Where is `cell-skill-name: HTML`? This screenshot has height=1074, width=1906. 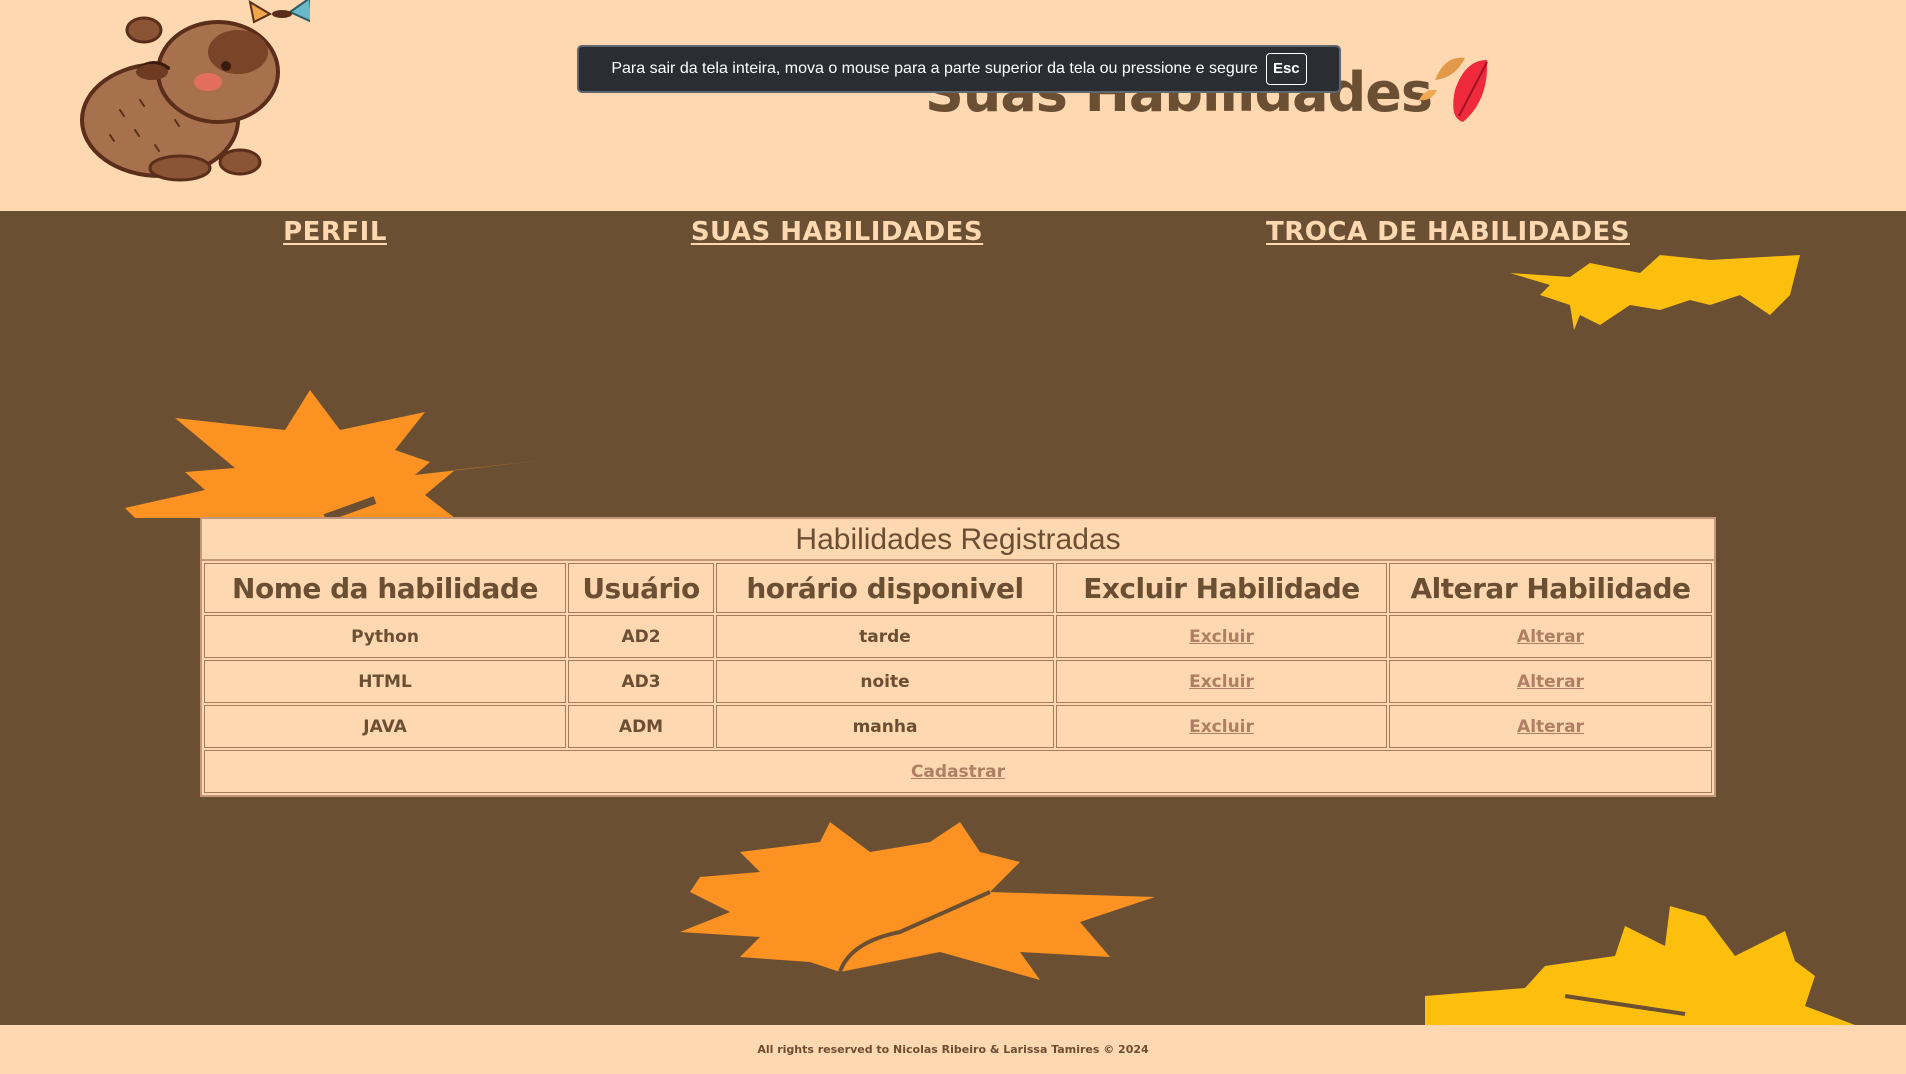
cell-skill-name: HTML is located at coordinates (385, 681).